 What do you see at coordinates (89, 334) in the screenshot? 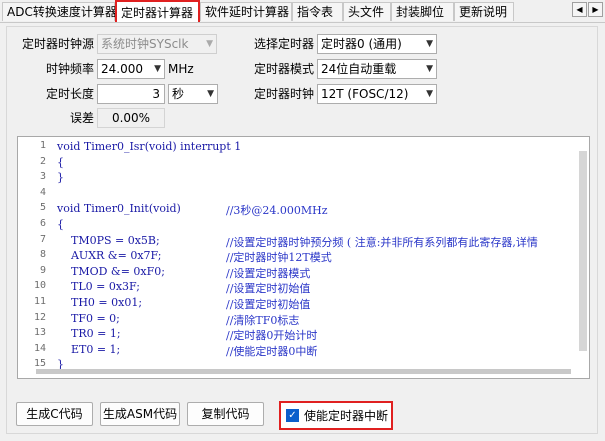
I see `code-line: TR0 = 1;` at bounding box center [89, 334].